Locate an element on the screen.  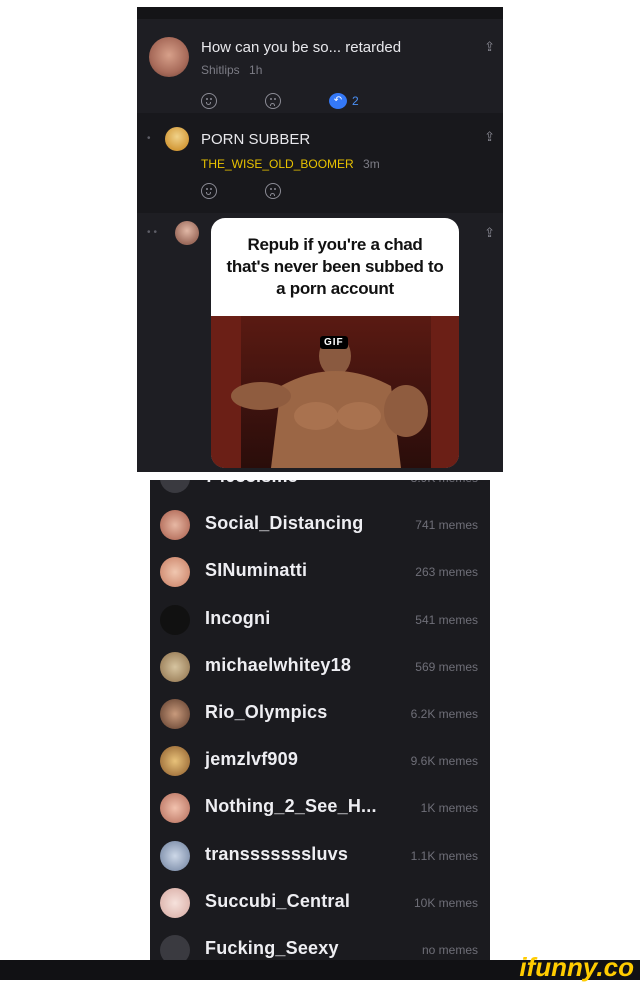
replies-button: ↶ 2 is located at coordinates (344, 101).